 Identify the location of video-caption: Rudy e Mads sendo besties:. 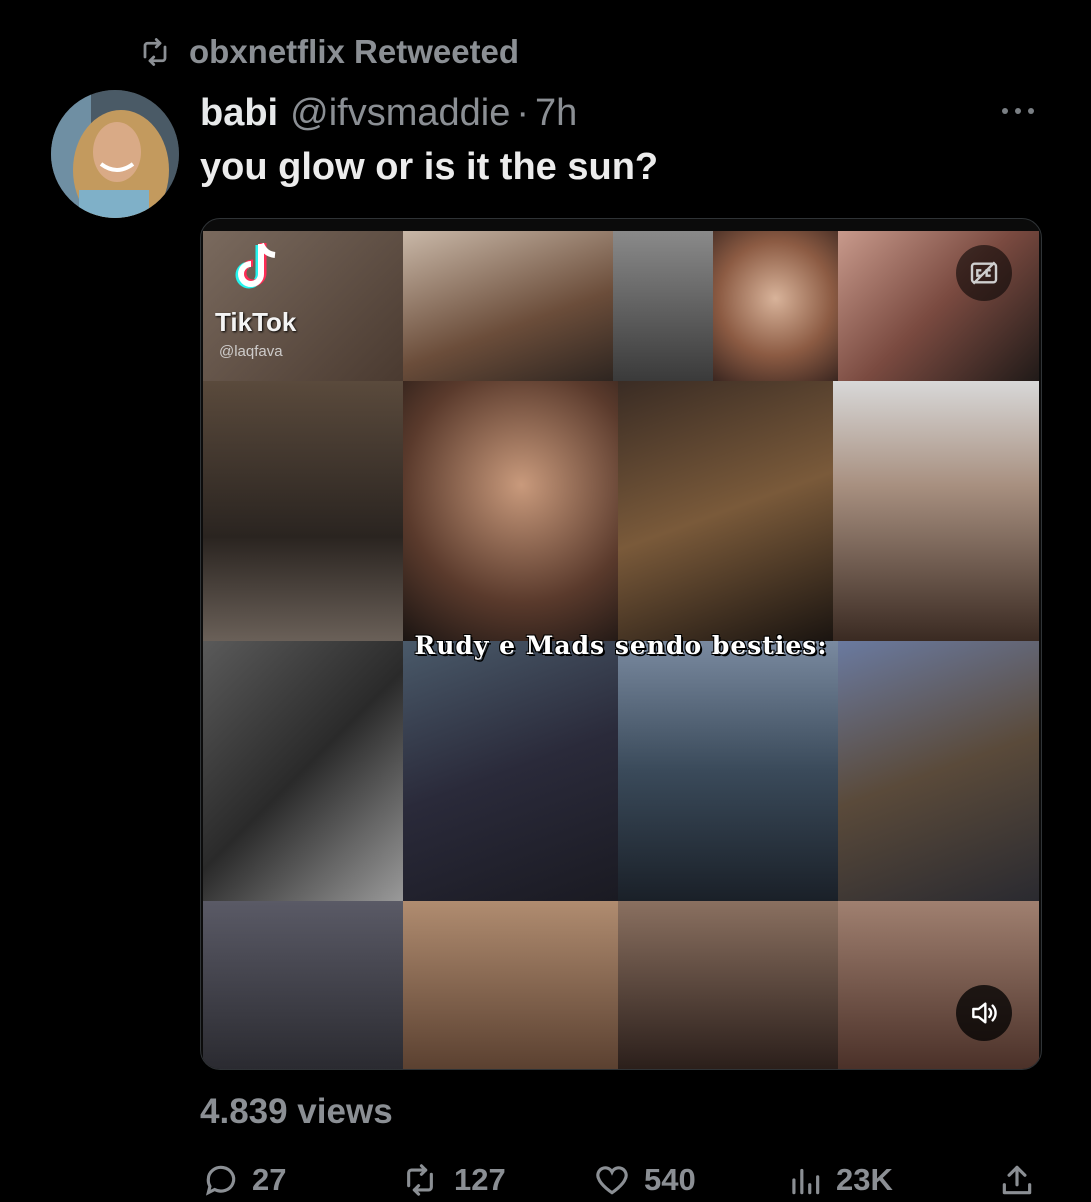
(621, 645).